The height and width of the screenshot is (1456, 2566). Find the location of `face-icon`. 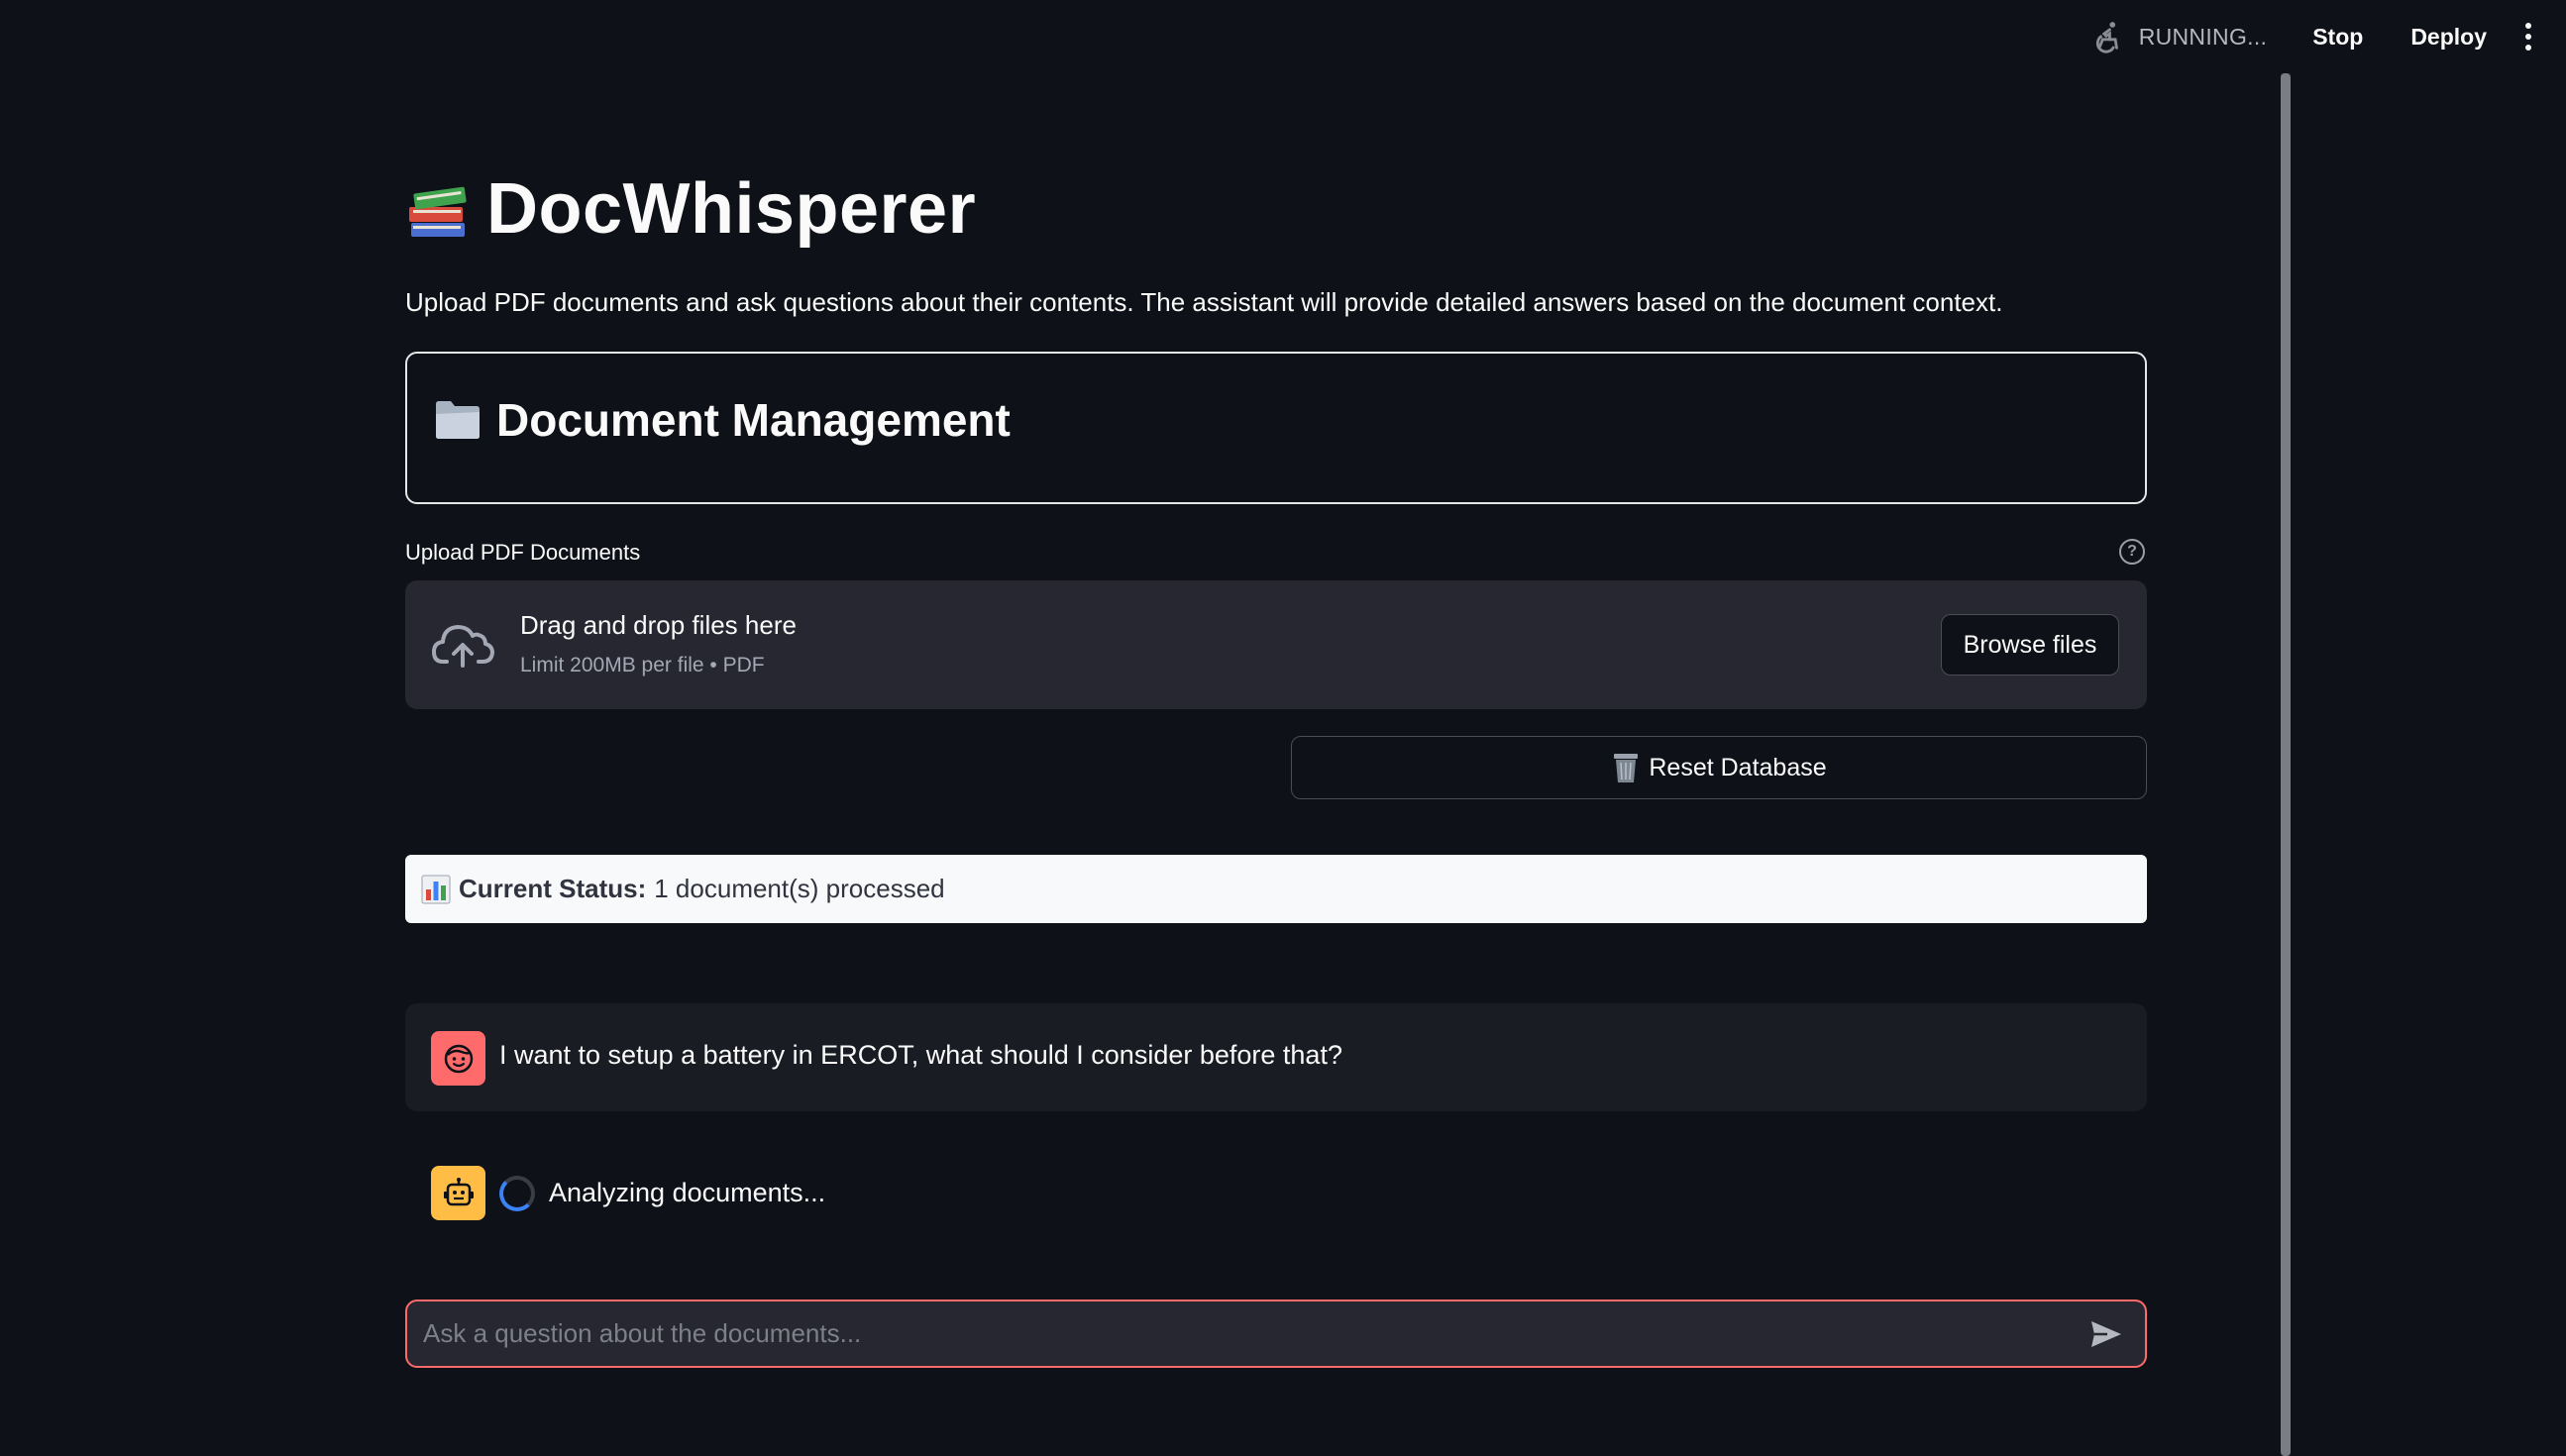

face-icon is located at coordinates (458, 1058).